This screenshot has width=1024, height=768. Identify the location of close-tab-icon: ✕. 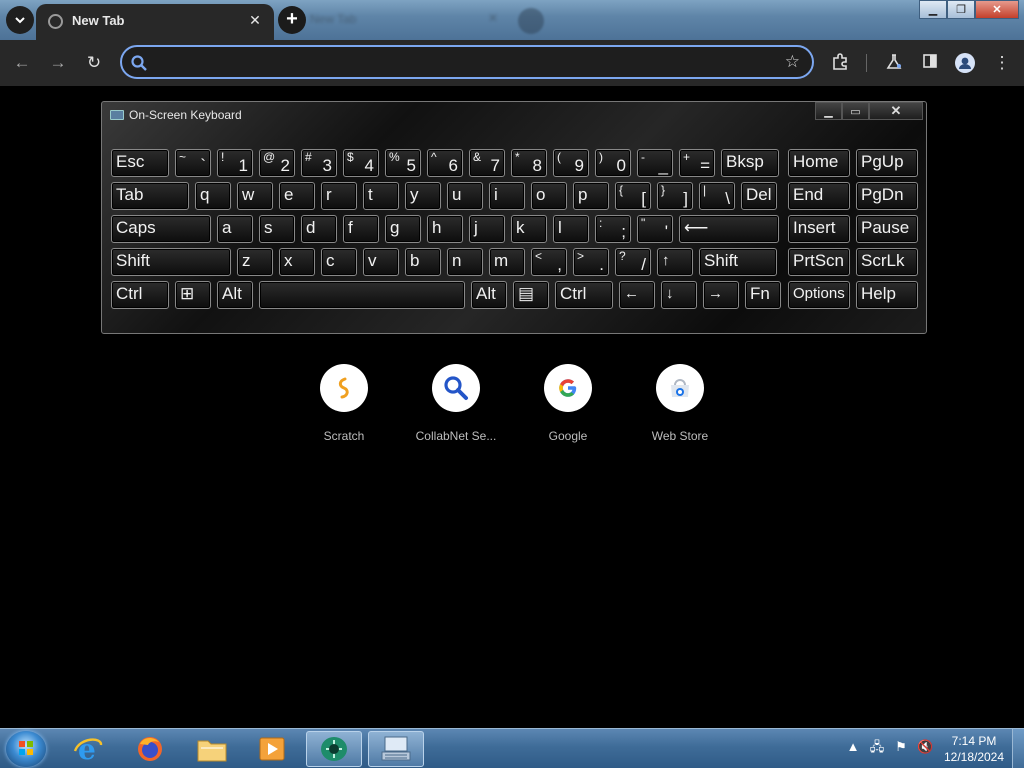
(255, 20).